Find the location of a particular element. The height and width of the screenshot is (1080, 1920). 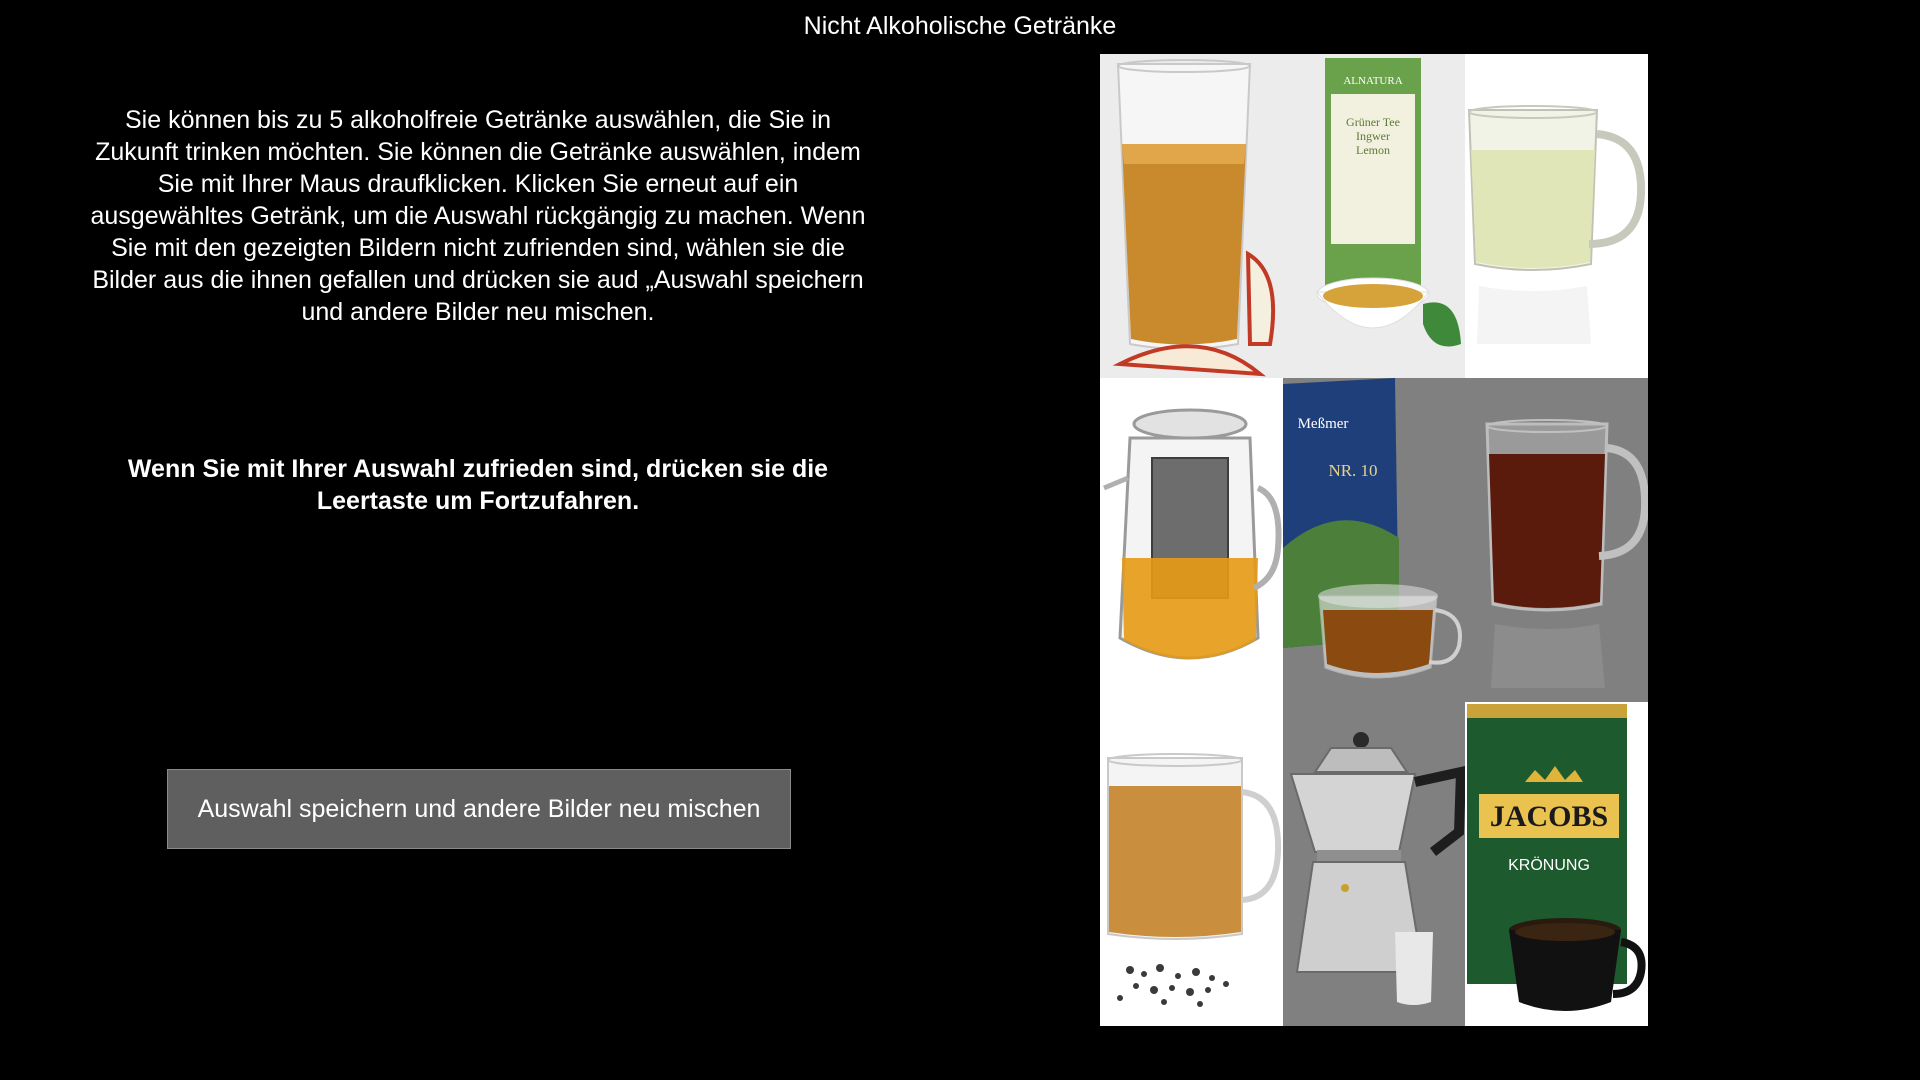

tile-green-tea-package: ALNATURA Grüner Tee Ingwer Lemon is located at coordinates (1374, 216).